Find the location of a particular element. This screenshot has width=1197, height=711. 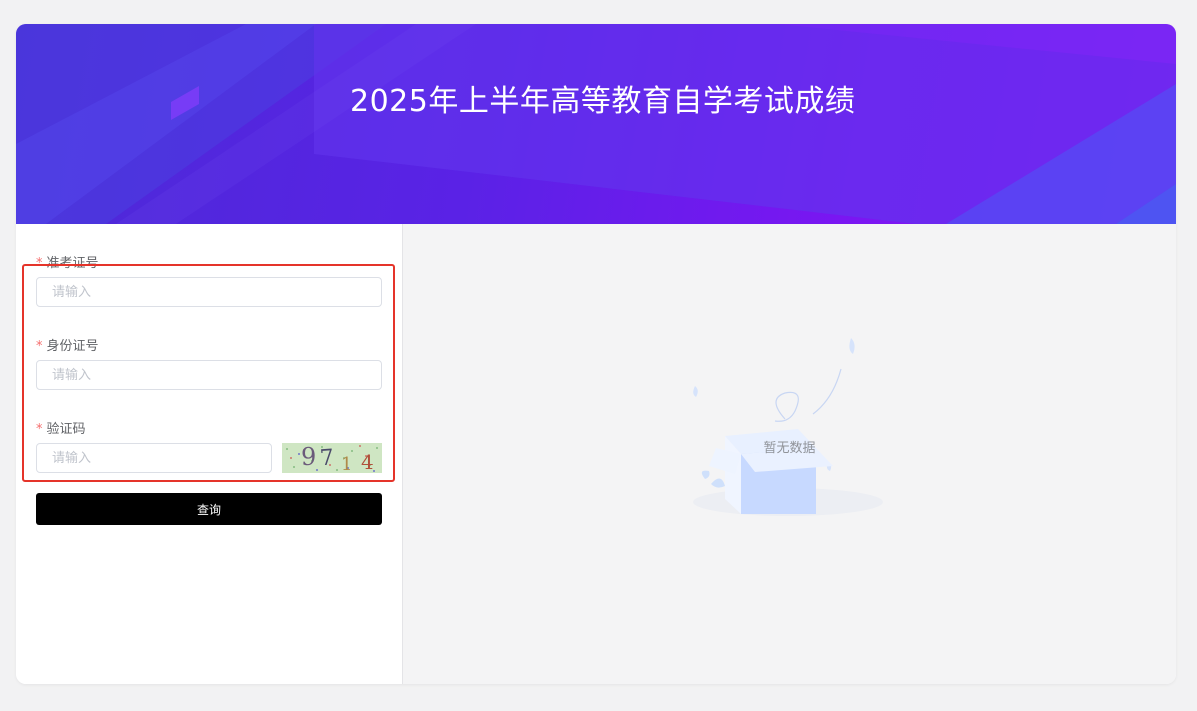

empty-box-icon is located at coordinates (788, 424).